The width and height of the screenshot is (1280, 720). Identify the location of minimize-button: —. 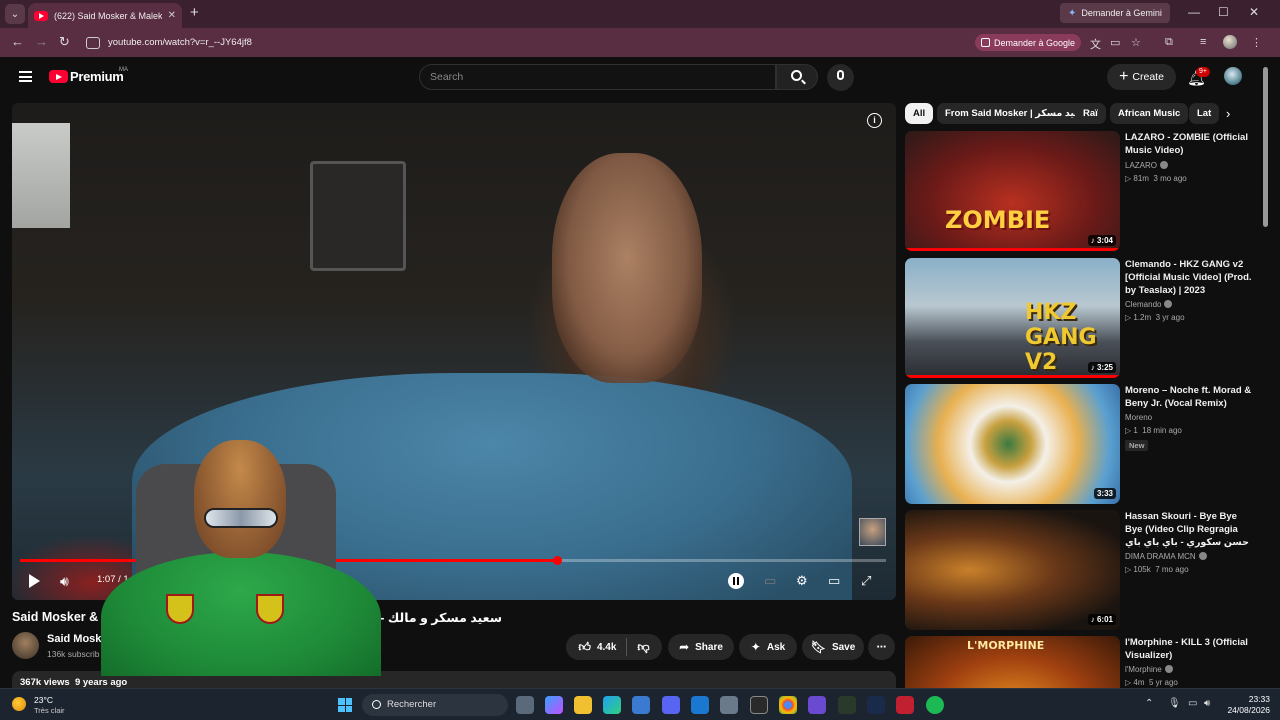
(1194, 12).